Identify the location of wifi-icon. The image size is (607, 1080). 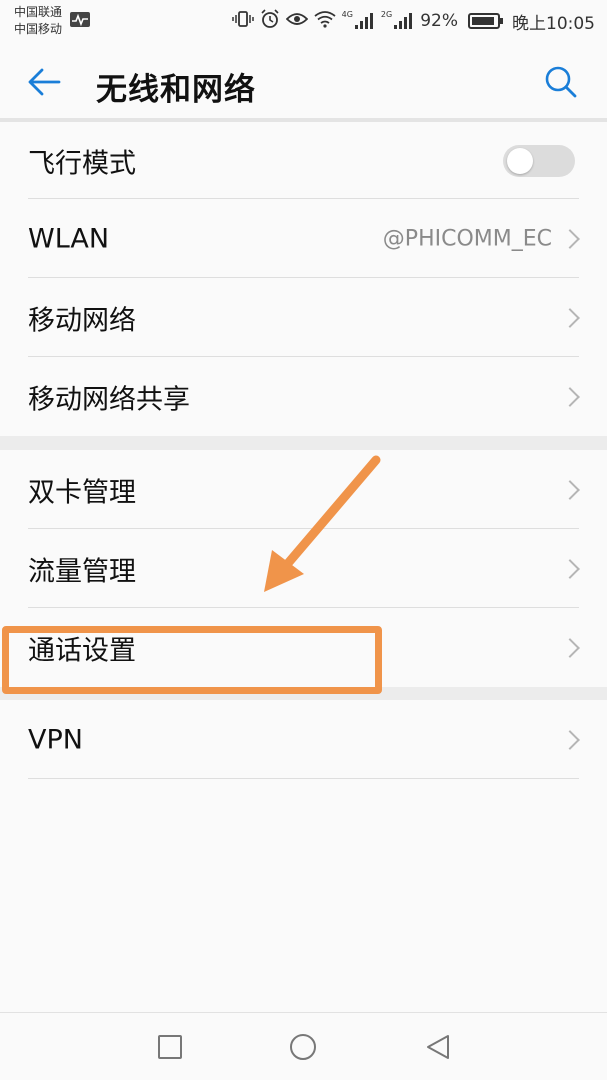
(325, 21).